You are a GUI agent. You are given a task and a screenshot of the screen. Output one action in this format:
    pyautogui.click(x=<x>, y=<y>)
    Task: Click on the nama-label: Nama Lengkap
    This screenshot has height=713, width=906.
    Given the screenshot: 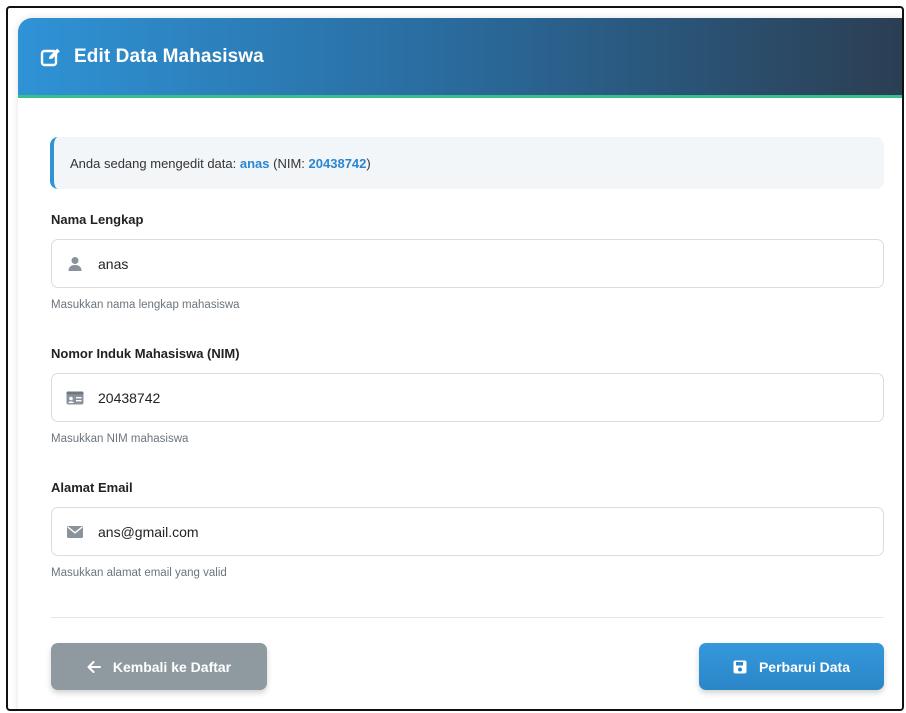 What is the action you would take?
    pyautogui.click(x=97, y=219)
    